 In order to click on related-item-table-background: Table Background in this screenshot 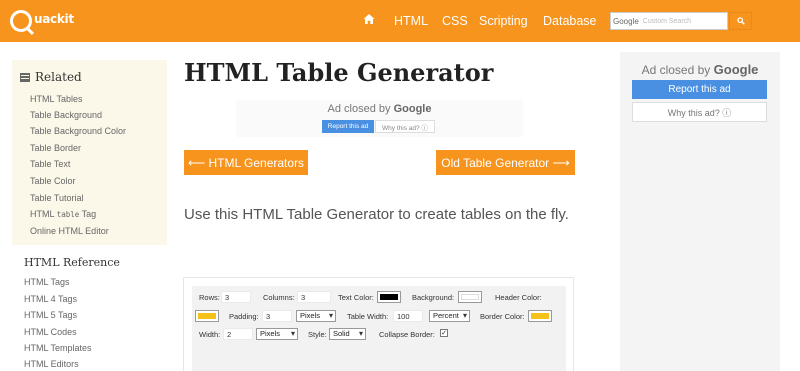, I will do `click(66, 115)`.